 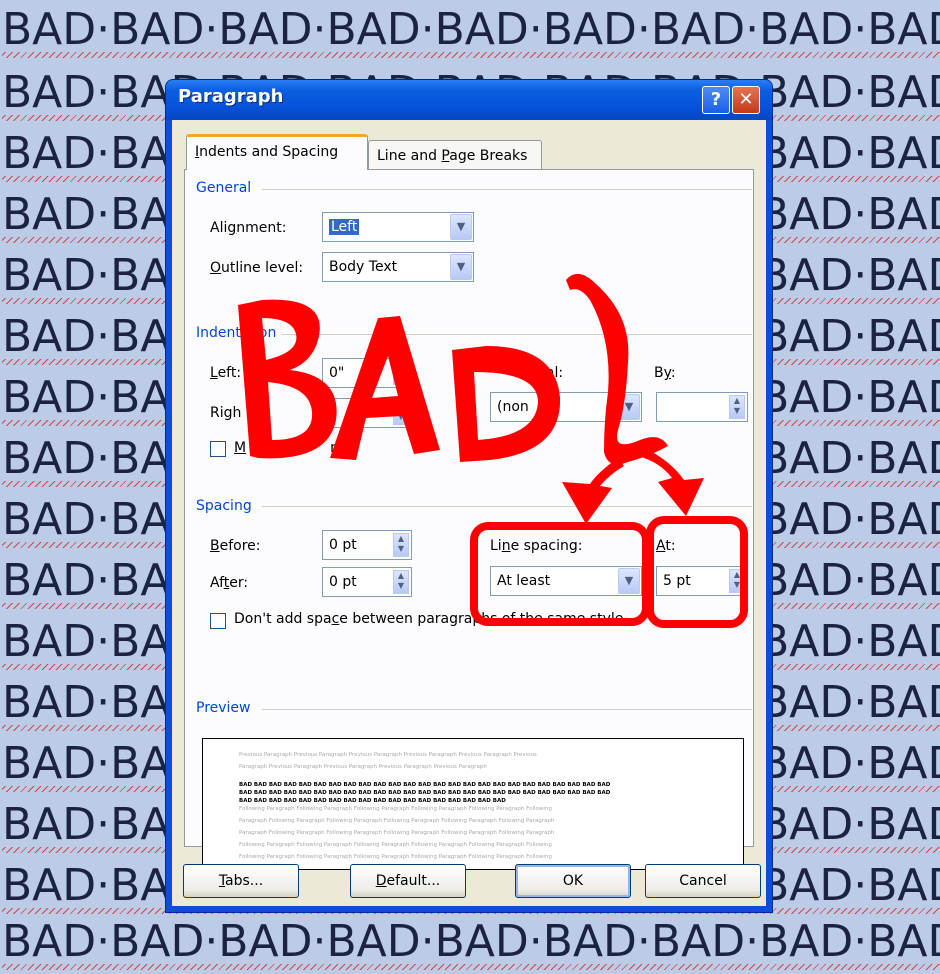 What do you see at coordinates (398, 267) in the screenshot?
I see `outline-level-select: Body Text ▼` at bounding box center [398, 267].